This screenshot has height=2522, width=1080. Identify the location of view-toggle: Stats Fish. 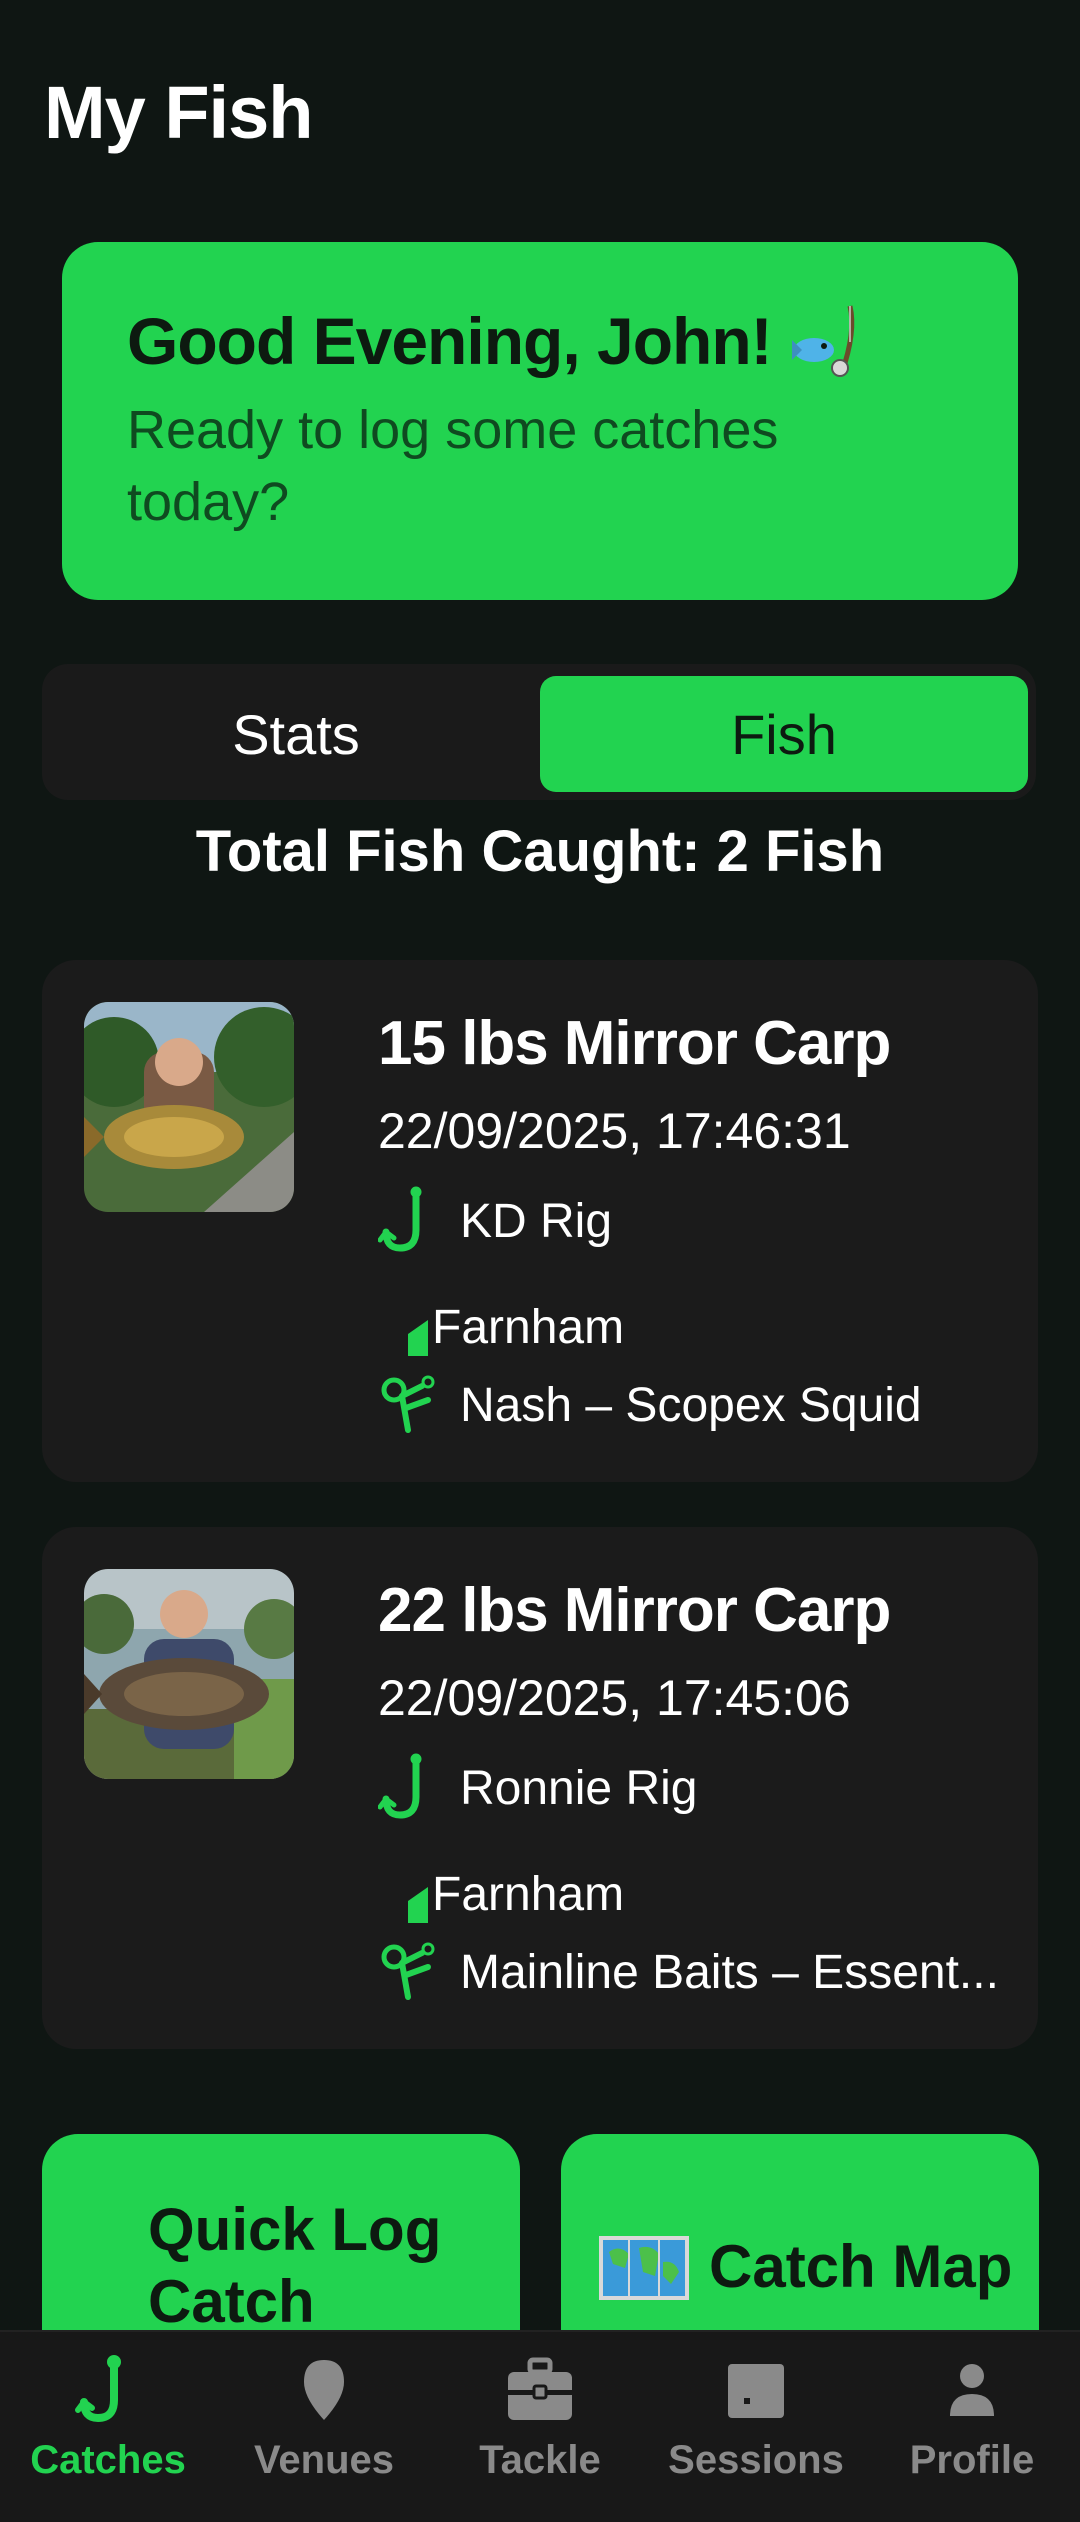
(539, 732).